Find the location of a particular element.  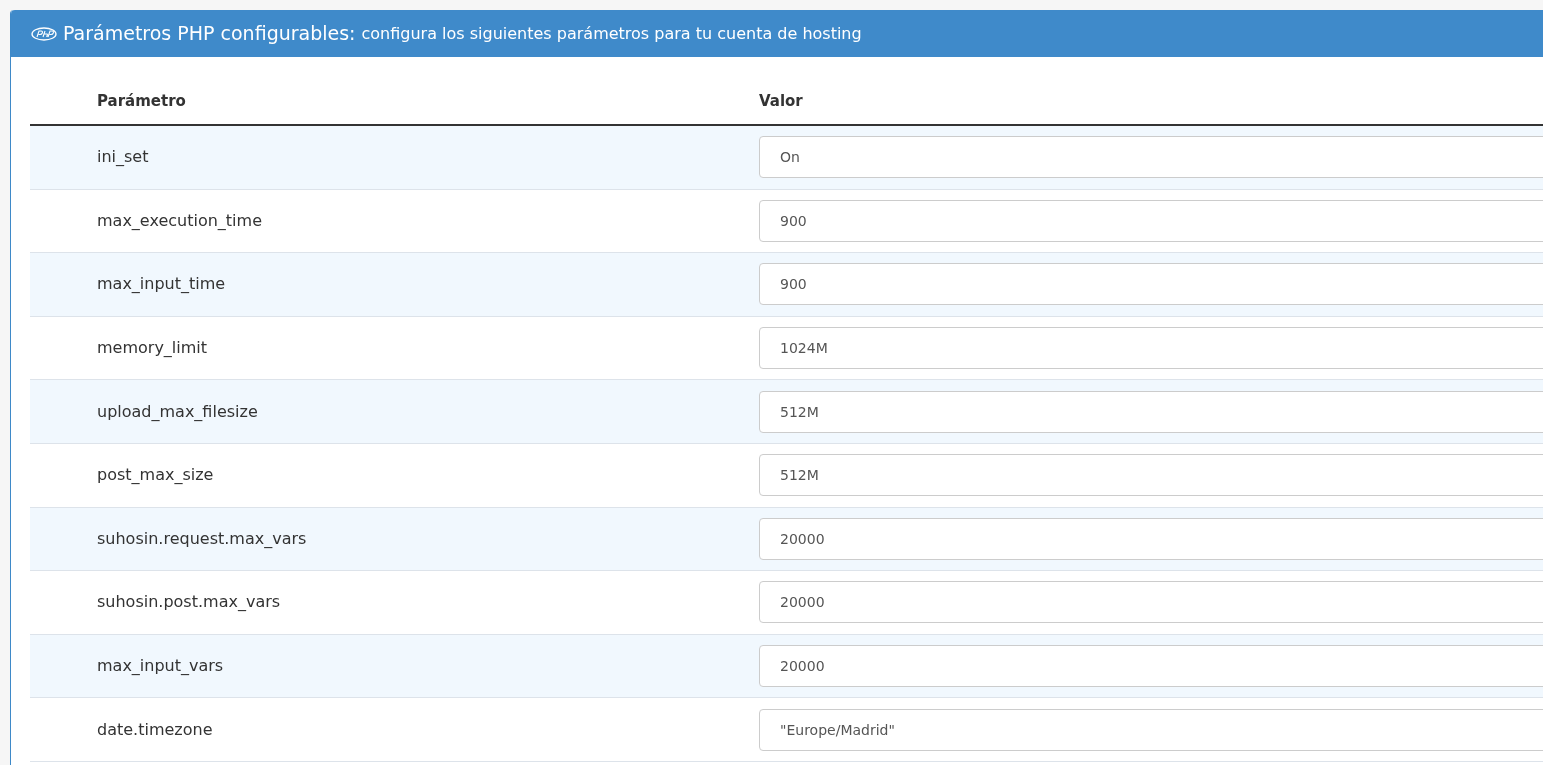

parameter-name: max_execution_time is located at coordinates (179, 220).